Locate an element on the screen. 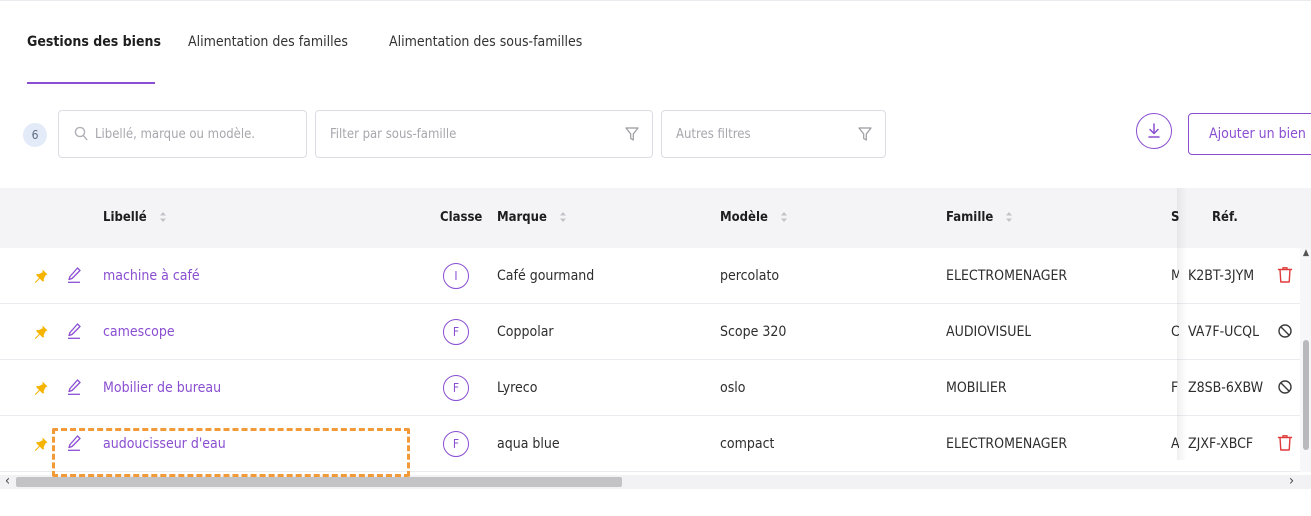 The image size is (1311, 516). scroll-up-arrow: ▲ is located at coordinates (1306, 254).